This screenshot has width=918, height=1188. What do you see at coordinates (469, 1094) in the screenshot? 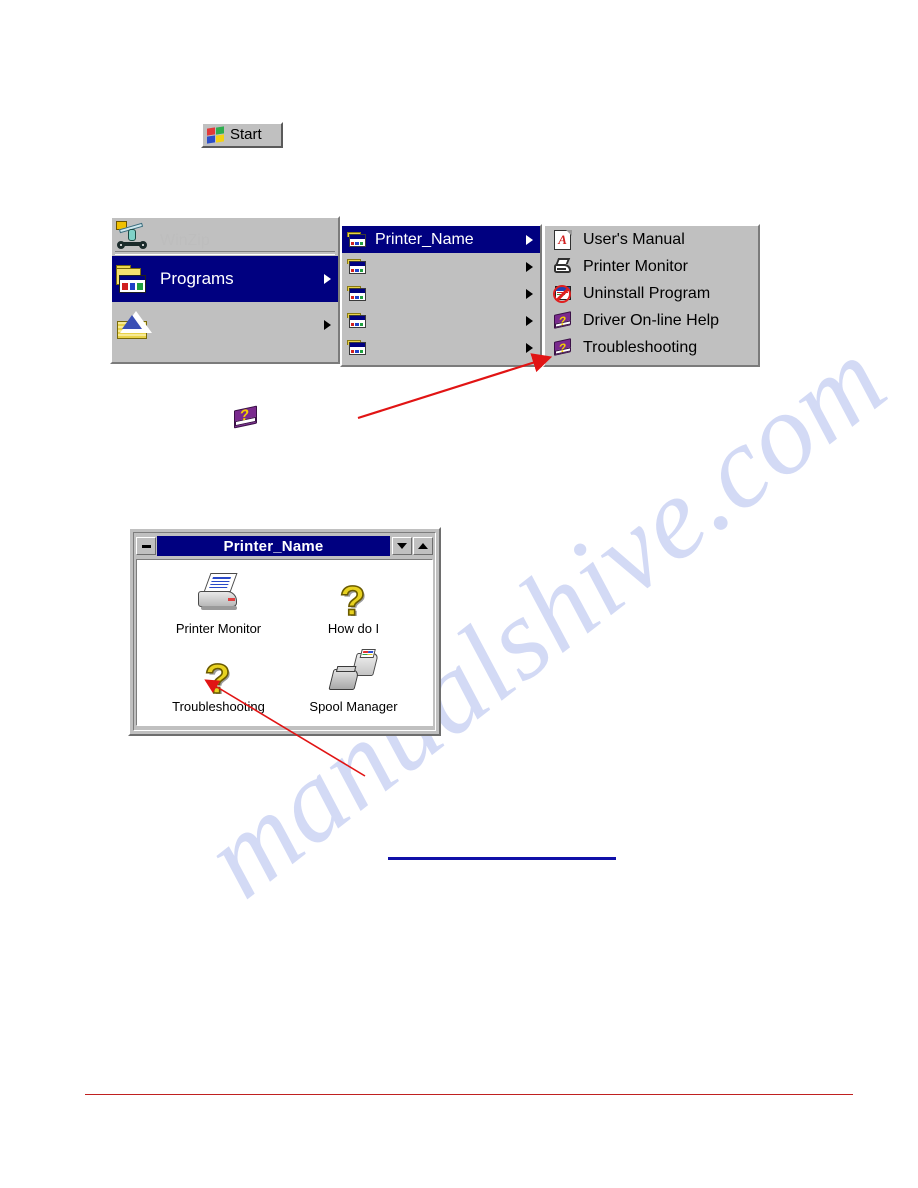
I see `footer-separator-rule` at bounding box center [469, 1094].